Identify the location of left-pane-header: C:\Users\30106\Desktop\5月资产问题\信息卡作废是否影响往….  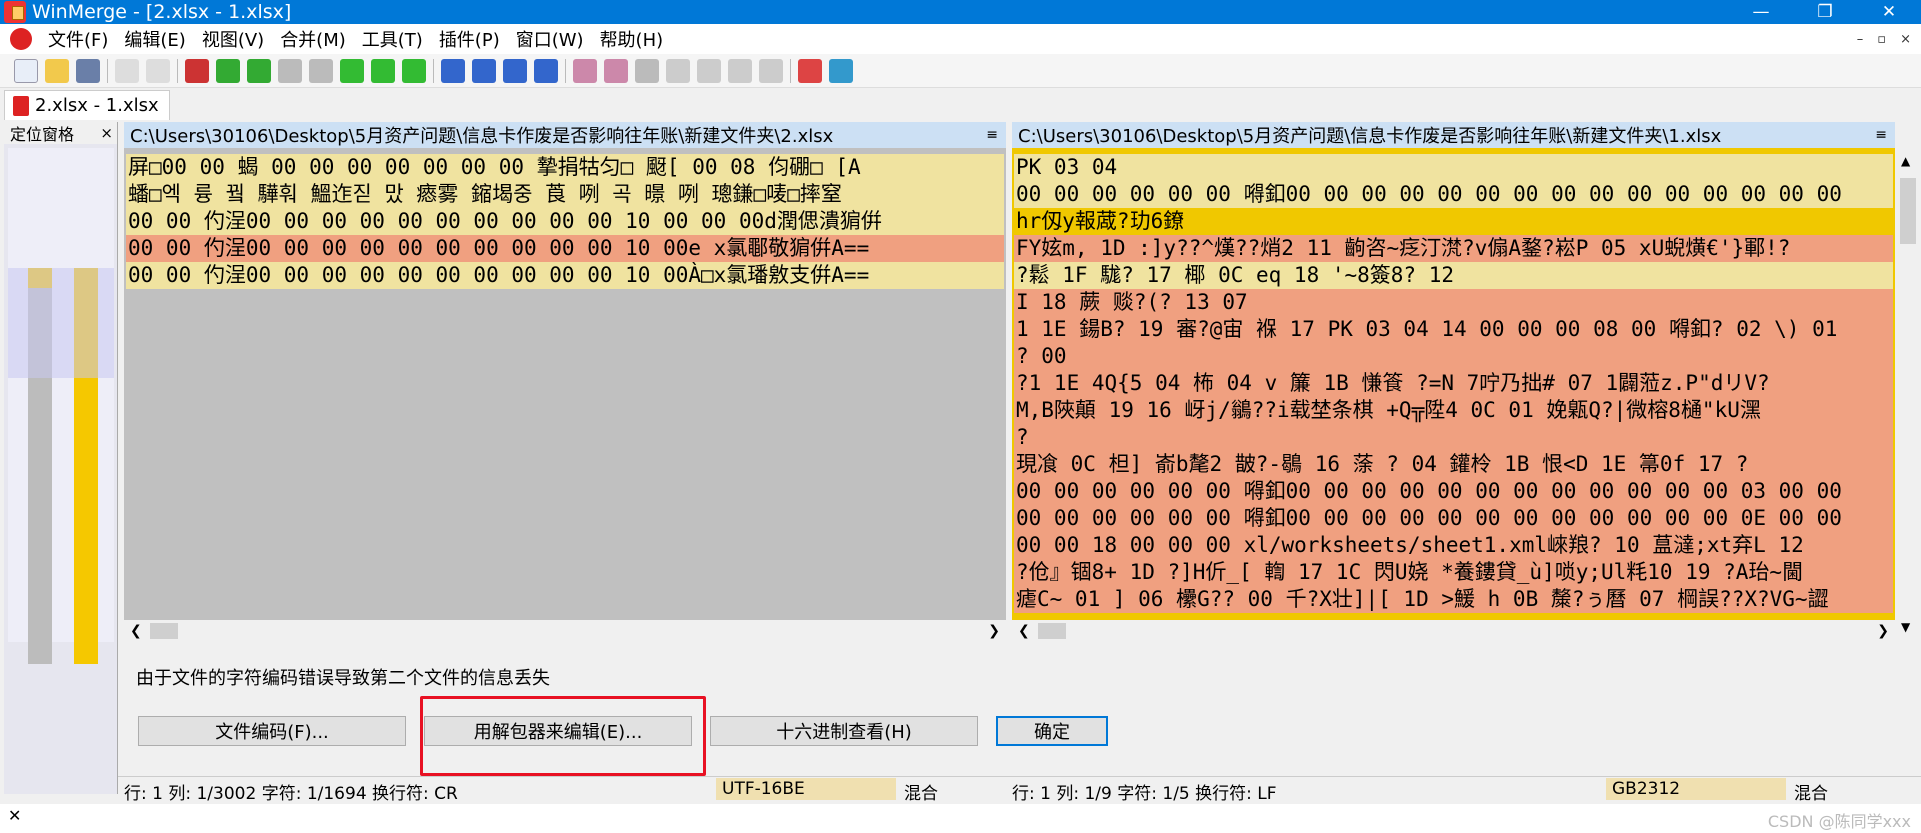
(565, 135).